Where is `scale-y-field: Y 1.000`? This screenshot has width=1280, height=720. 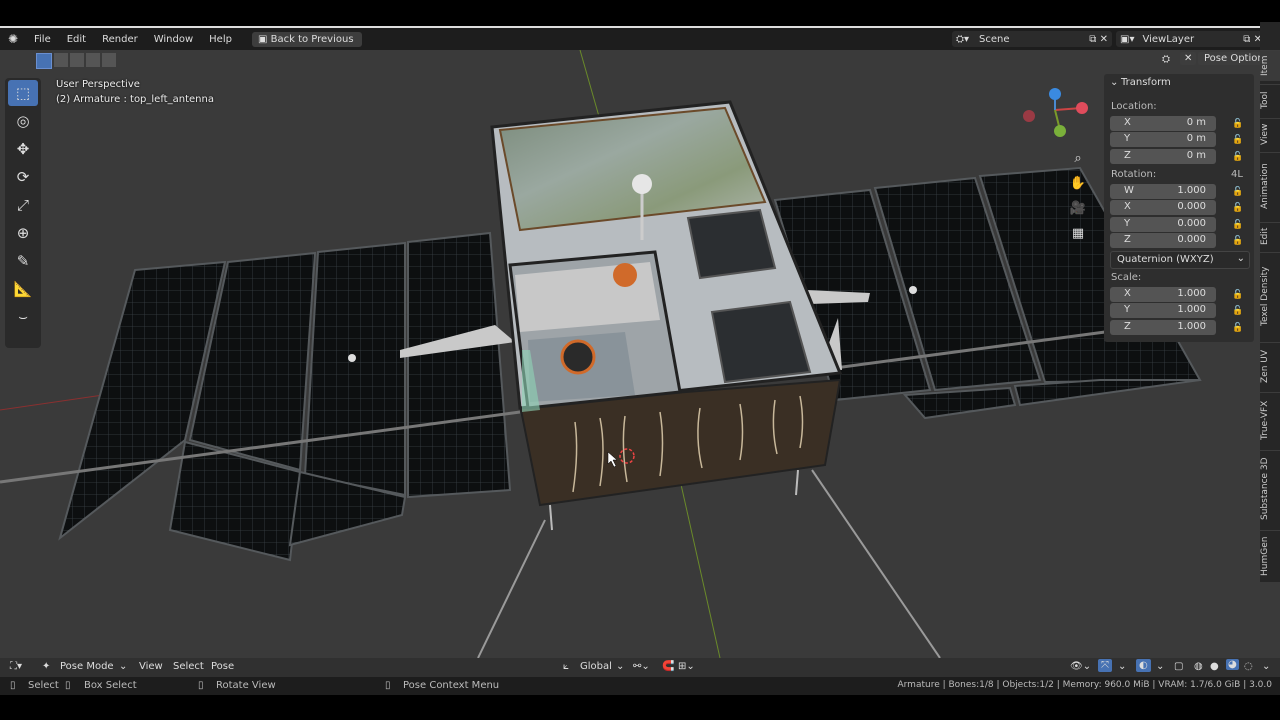
scale-y-field: Y 1.000 is located at coordinates (1163, 310).